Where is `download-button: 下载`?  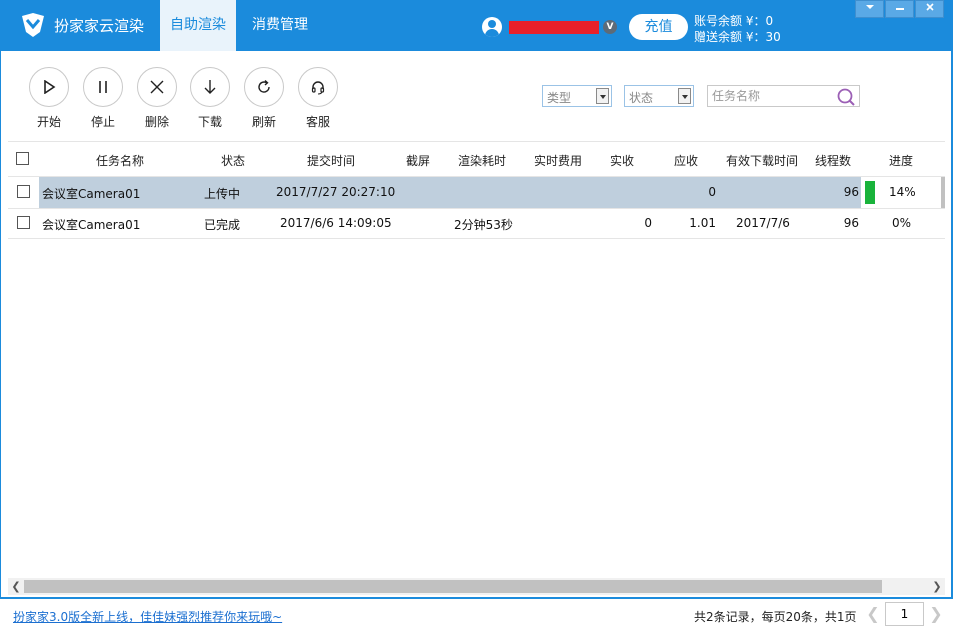 download-button: 下载 is located at coordinates (210, 98).